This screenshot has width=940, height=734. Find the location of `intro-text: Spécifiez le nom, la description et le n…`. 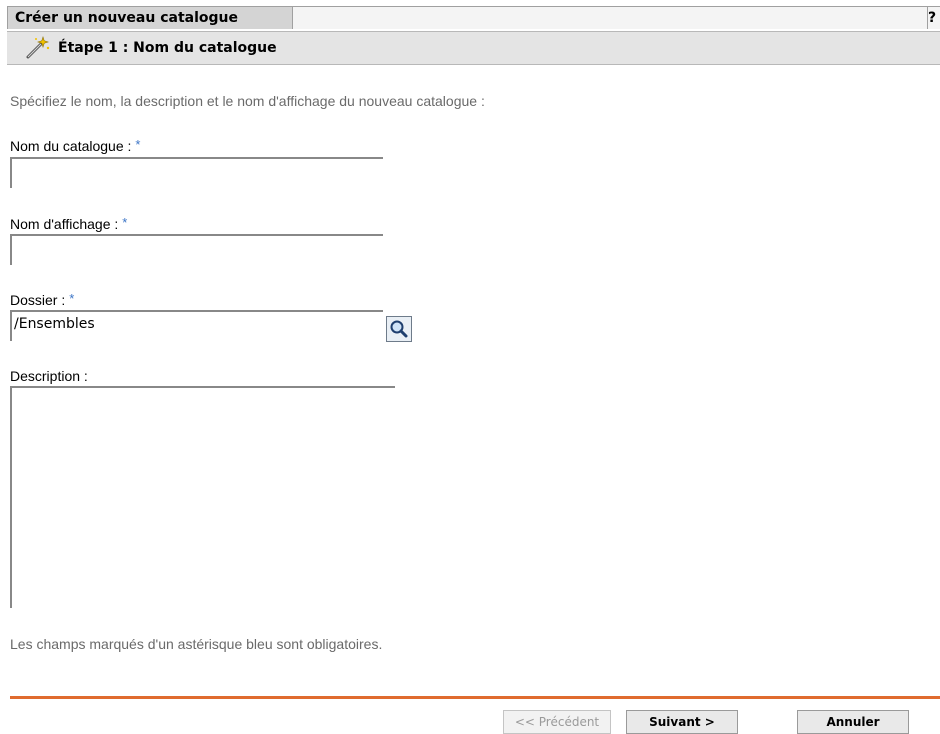

intro-text: Spécifiez le nom, la description et le n… is located at coordinates (247, 101).